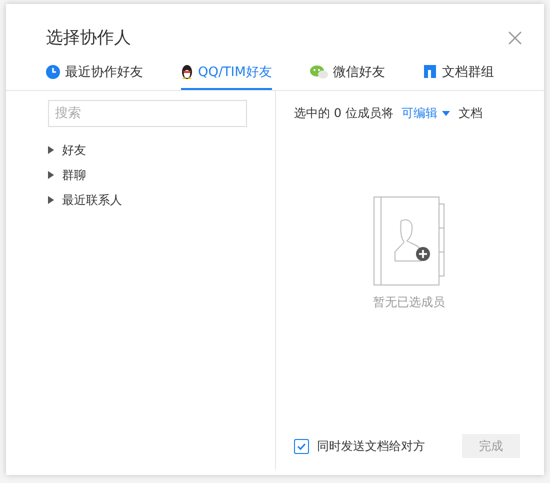 This screenshot has height=483, width=550. What do you see at coordinates (161, 150) in the screenshot?
I see `tree-item: 好友` at bounding box center [161, 150].